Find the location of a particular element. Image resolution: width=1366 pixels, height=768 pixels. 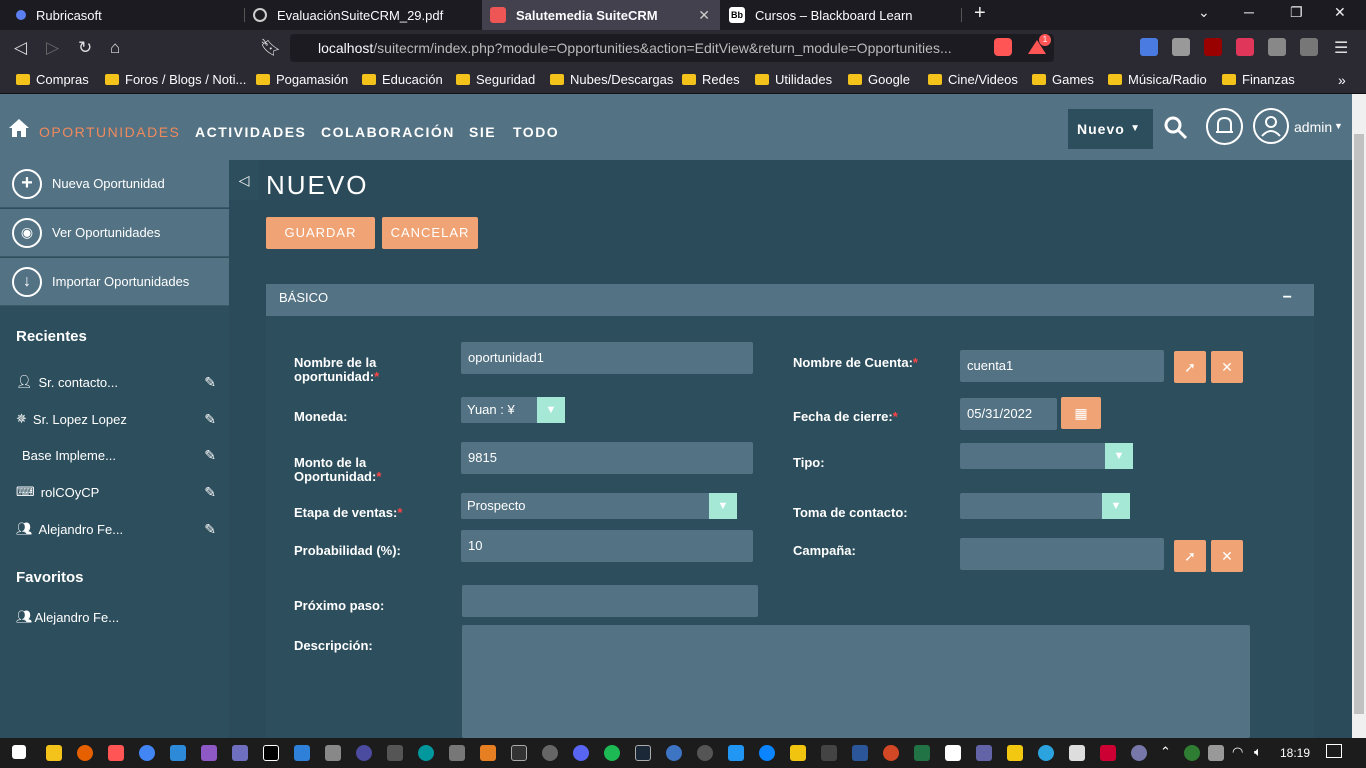

tab-rubricasoft: Rubricasoft is located at coordinates (122, 15).